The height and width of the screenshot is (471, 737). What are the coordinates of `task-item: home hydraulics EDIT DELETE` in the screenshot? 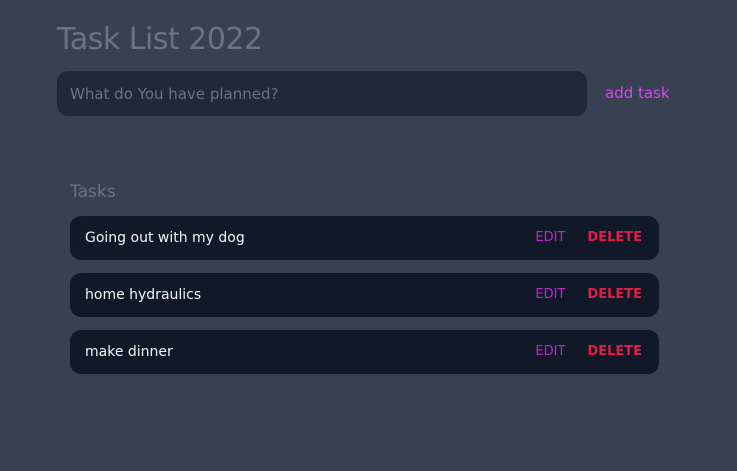 It's located at (364, 295).